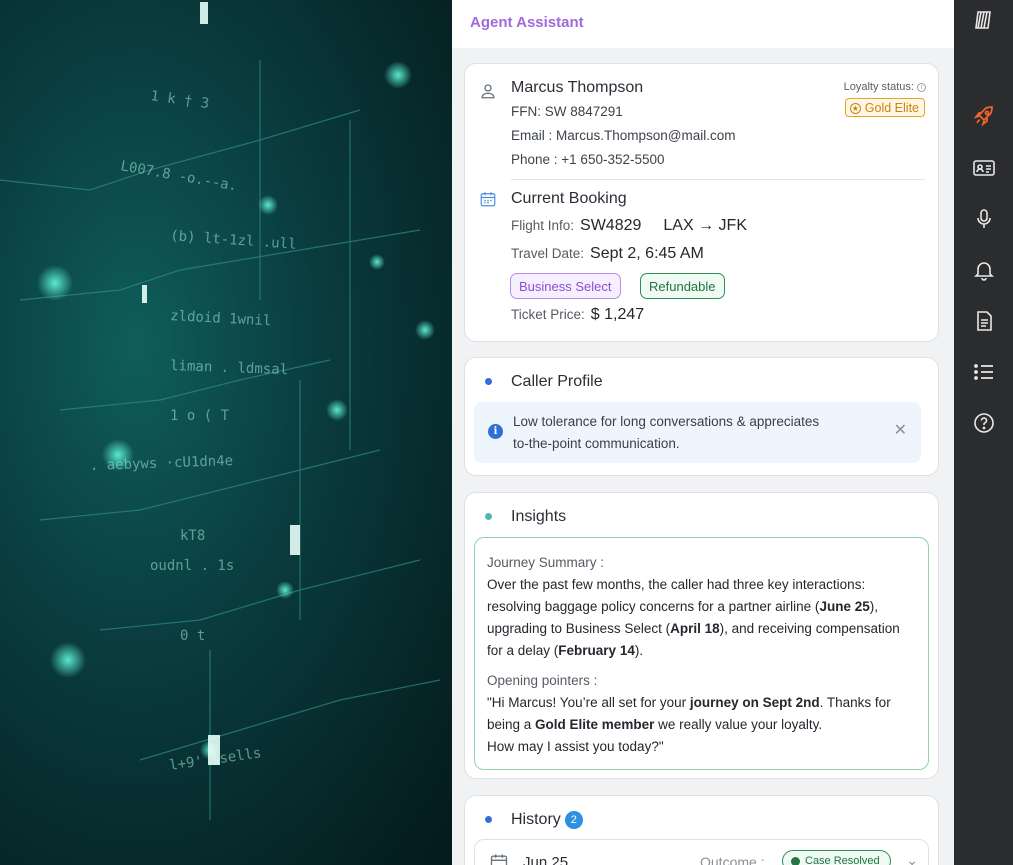 This screenshot has height=865, width=1013. What do you see at coordinates (984, 321) in the screenshot?
I see `document-icon` at bounding box center [984, 321].